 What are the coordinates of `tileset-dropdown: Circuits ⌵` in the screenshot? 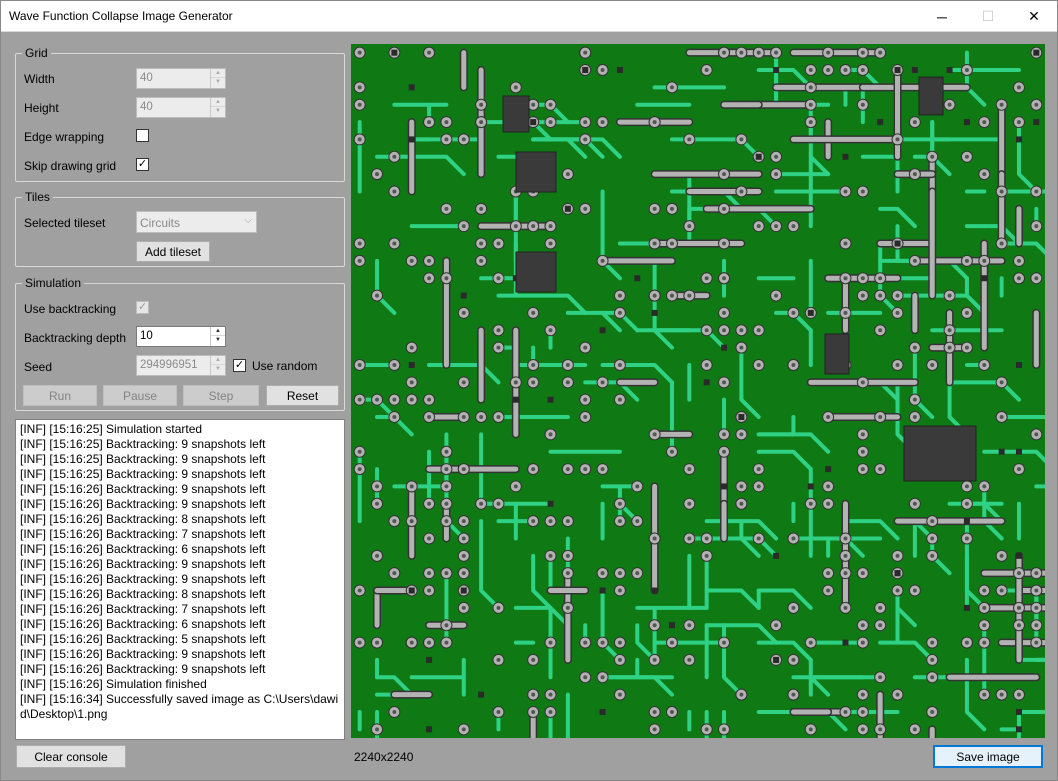 It's located at (196, 222).